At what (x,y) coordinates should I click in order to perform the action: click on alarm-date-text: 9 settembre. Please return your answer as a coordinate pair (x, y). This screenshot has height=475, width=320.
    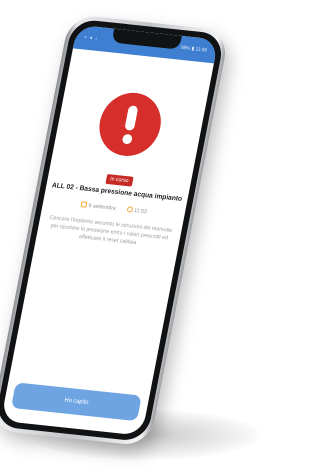
    Looking at the image, I should click on (102, 207).